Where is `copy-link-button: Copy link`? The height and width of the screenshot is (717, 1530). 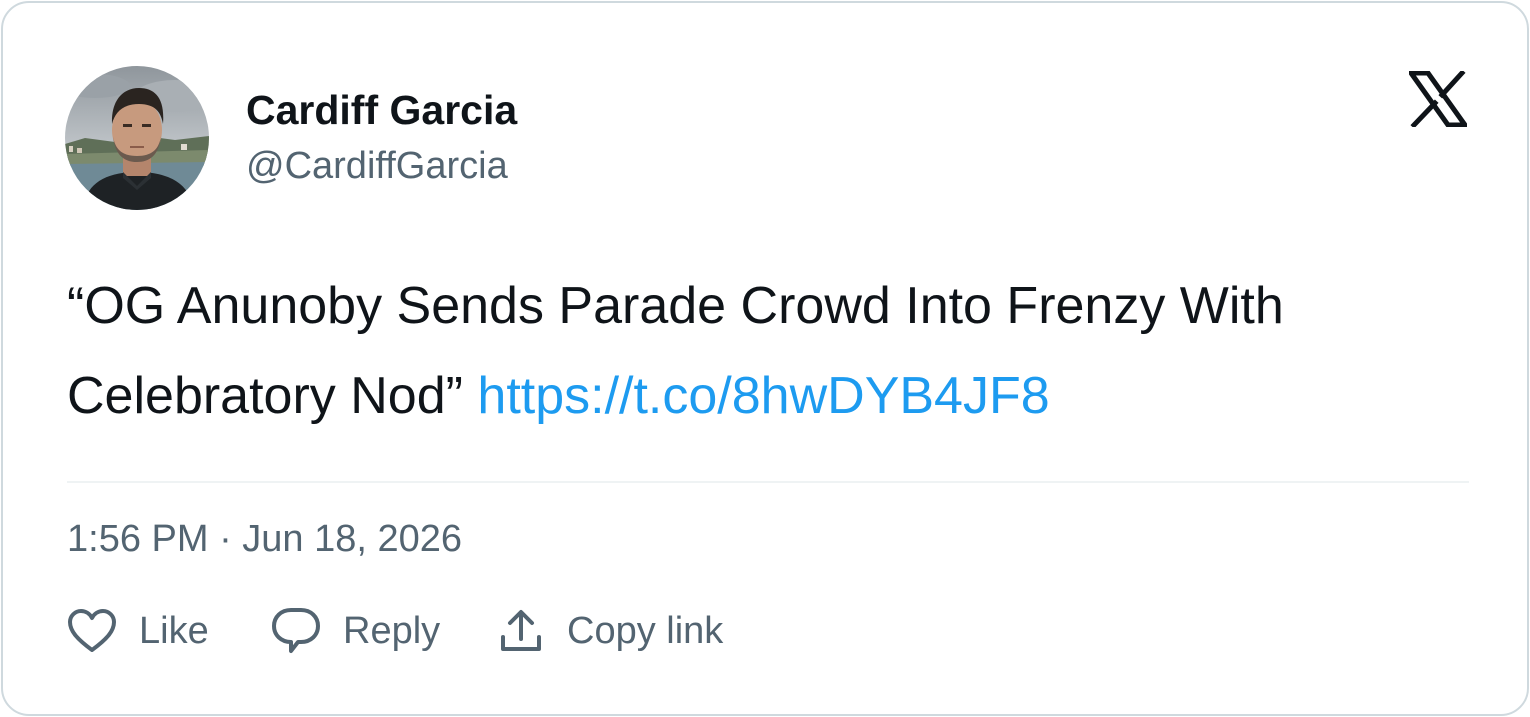 copy-link-button: Copy link is located at coordinates (610, 631).